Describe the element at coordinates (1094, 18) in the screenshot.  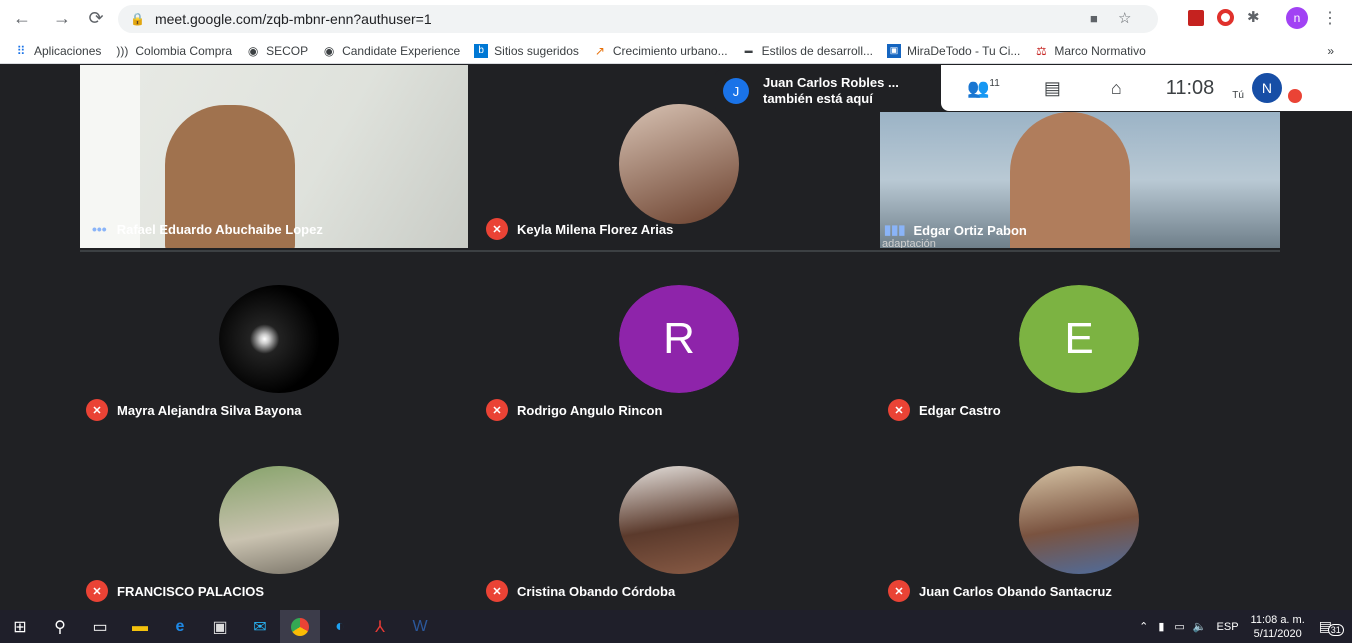
I see `camera-icon: ■` at that location.